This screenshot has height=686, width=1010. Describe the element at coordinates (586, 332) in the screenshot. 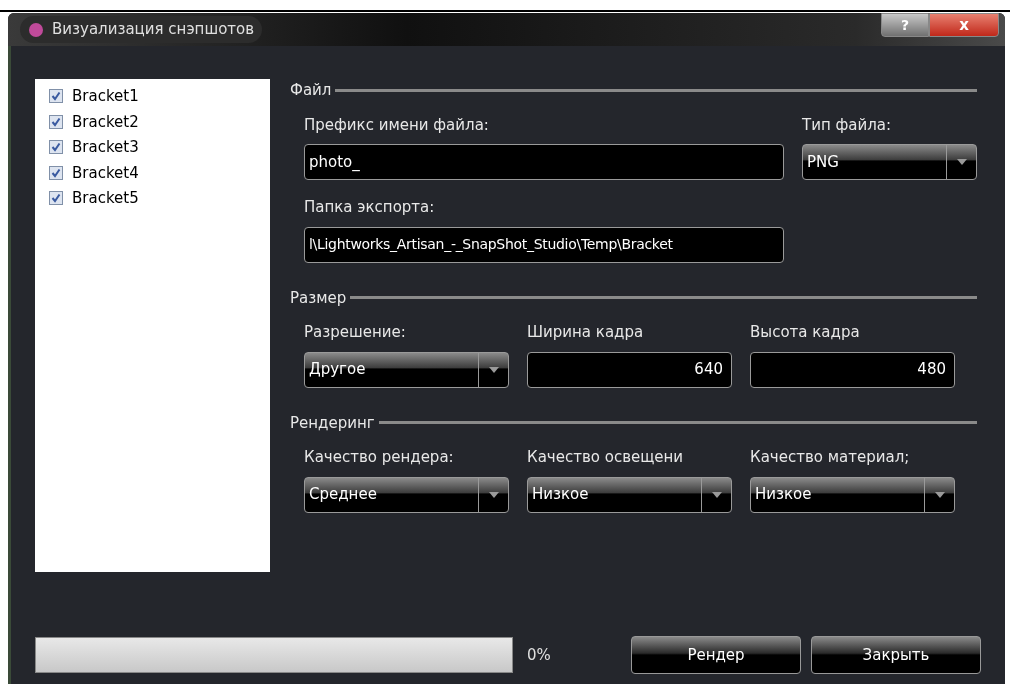

I see `field-label: Ширина кадра` at that location.